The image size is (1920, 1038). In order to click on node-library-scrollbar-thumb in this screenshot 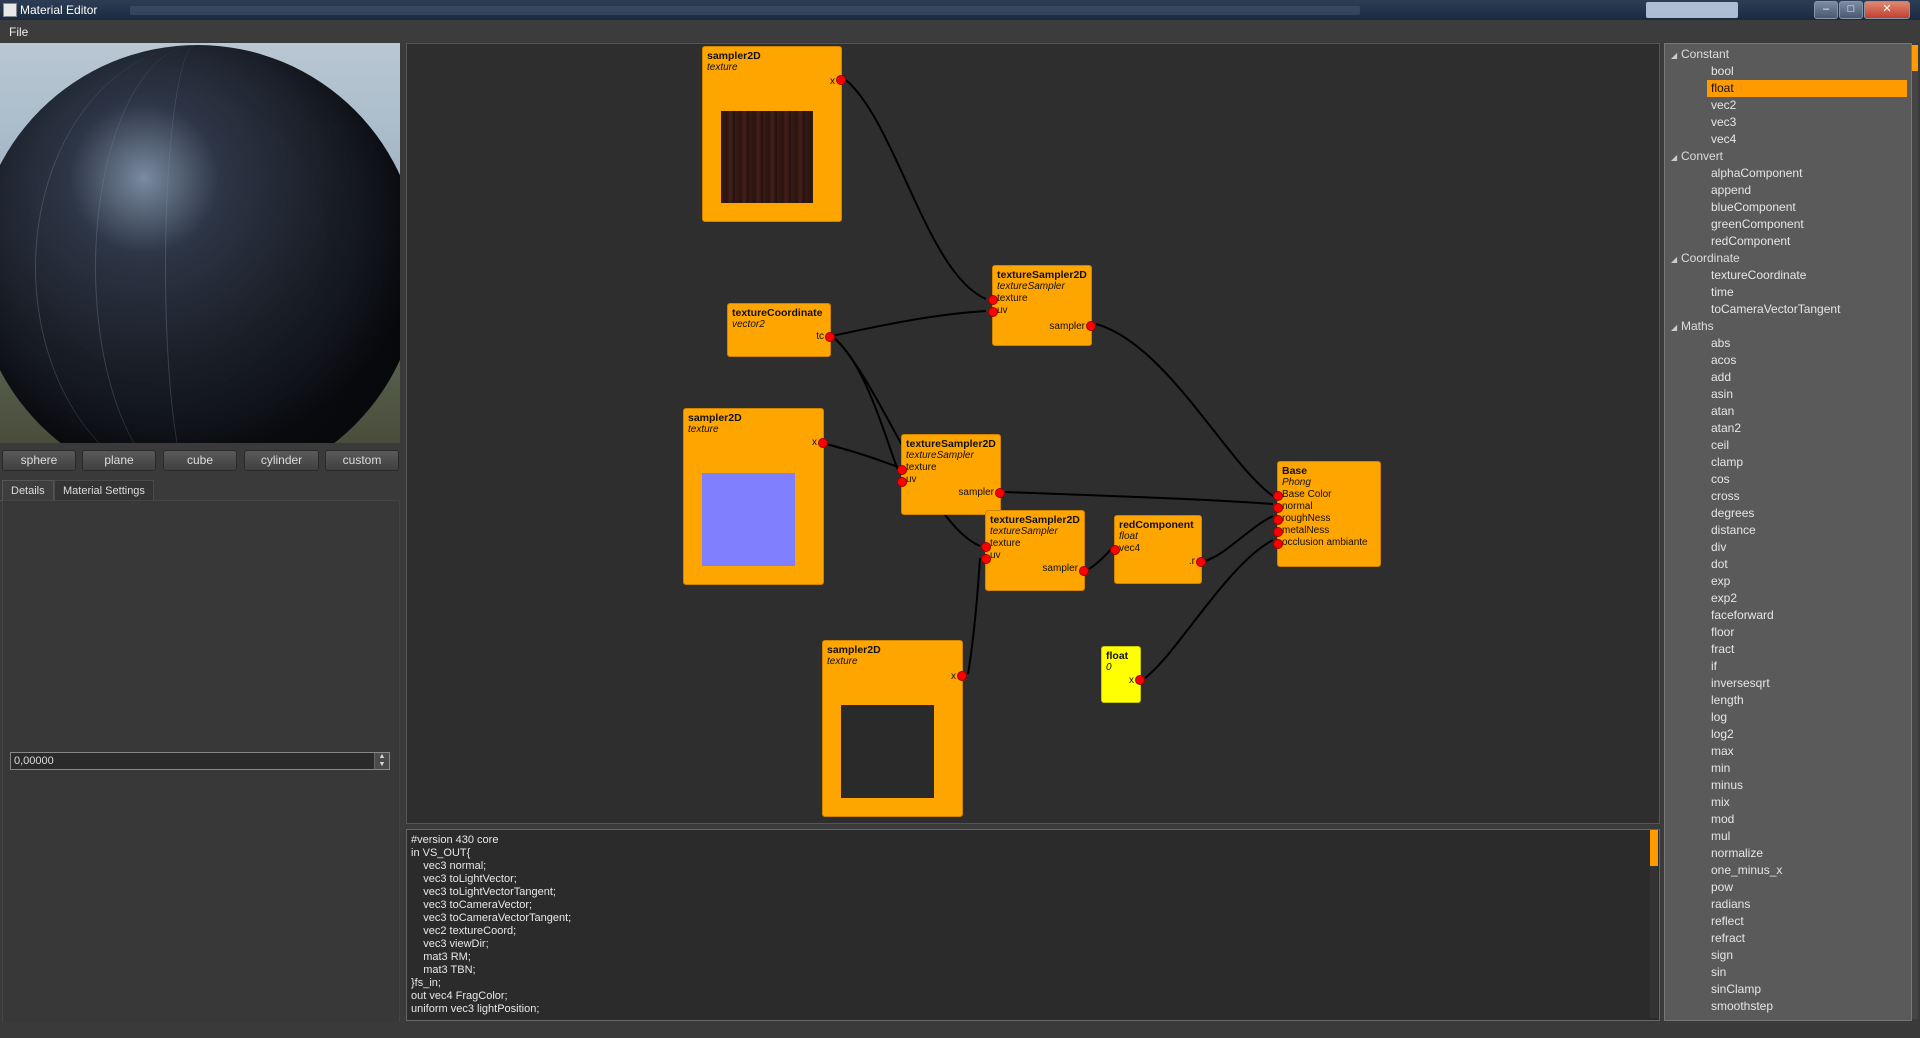, I will do `click(1915, 58)`.